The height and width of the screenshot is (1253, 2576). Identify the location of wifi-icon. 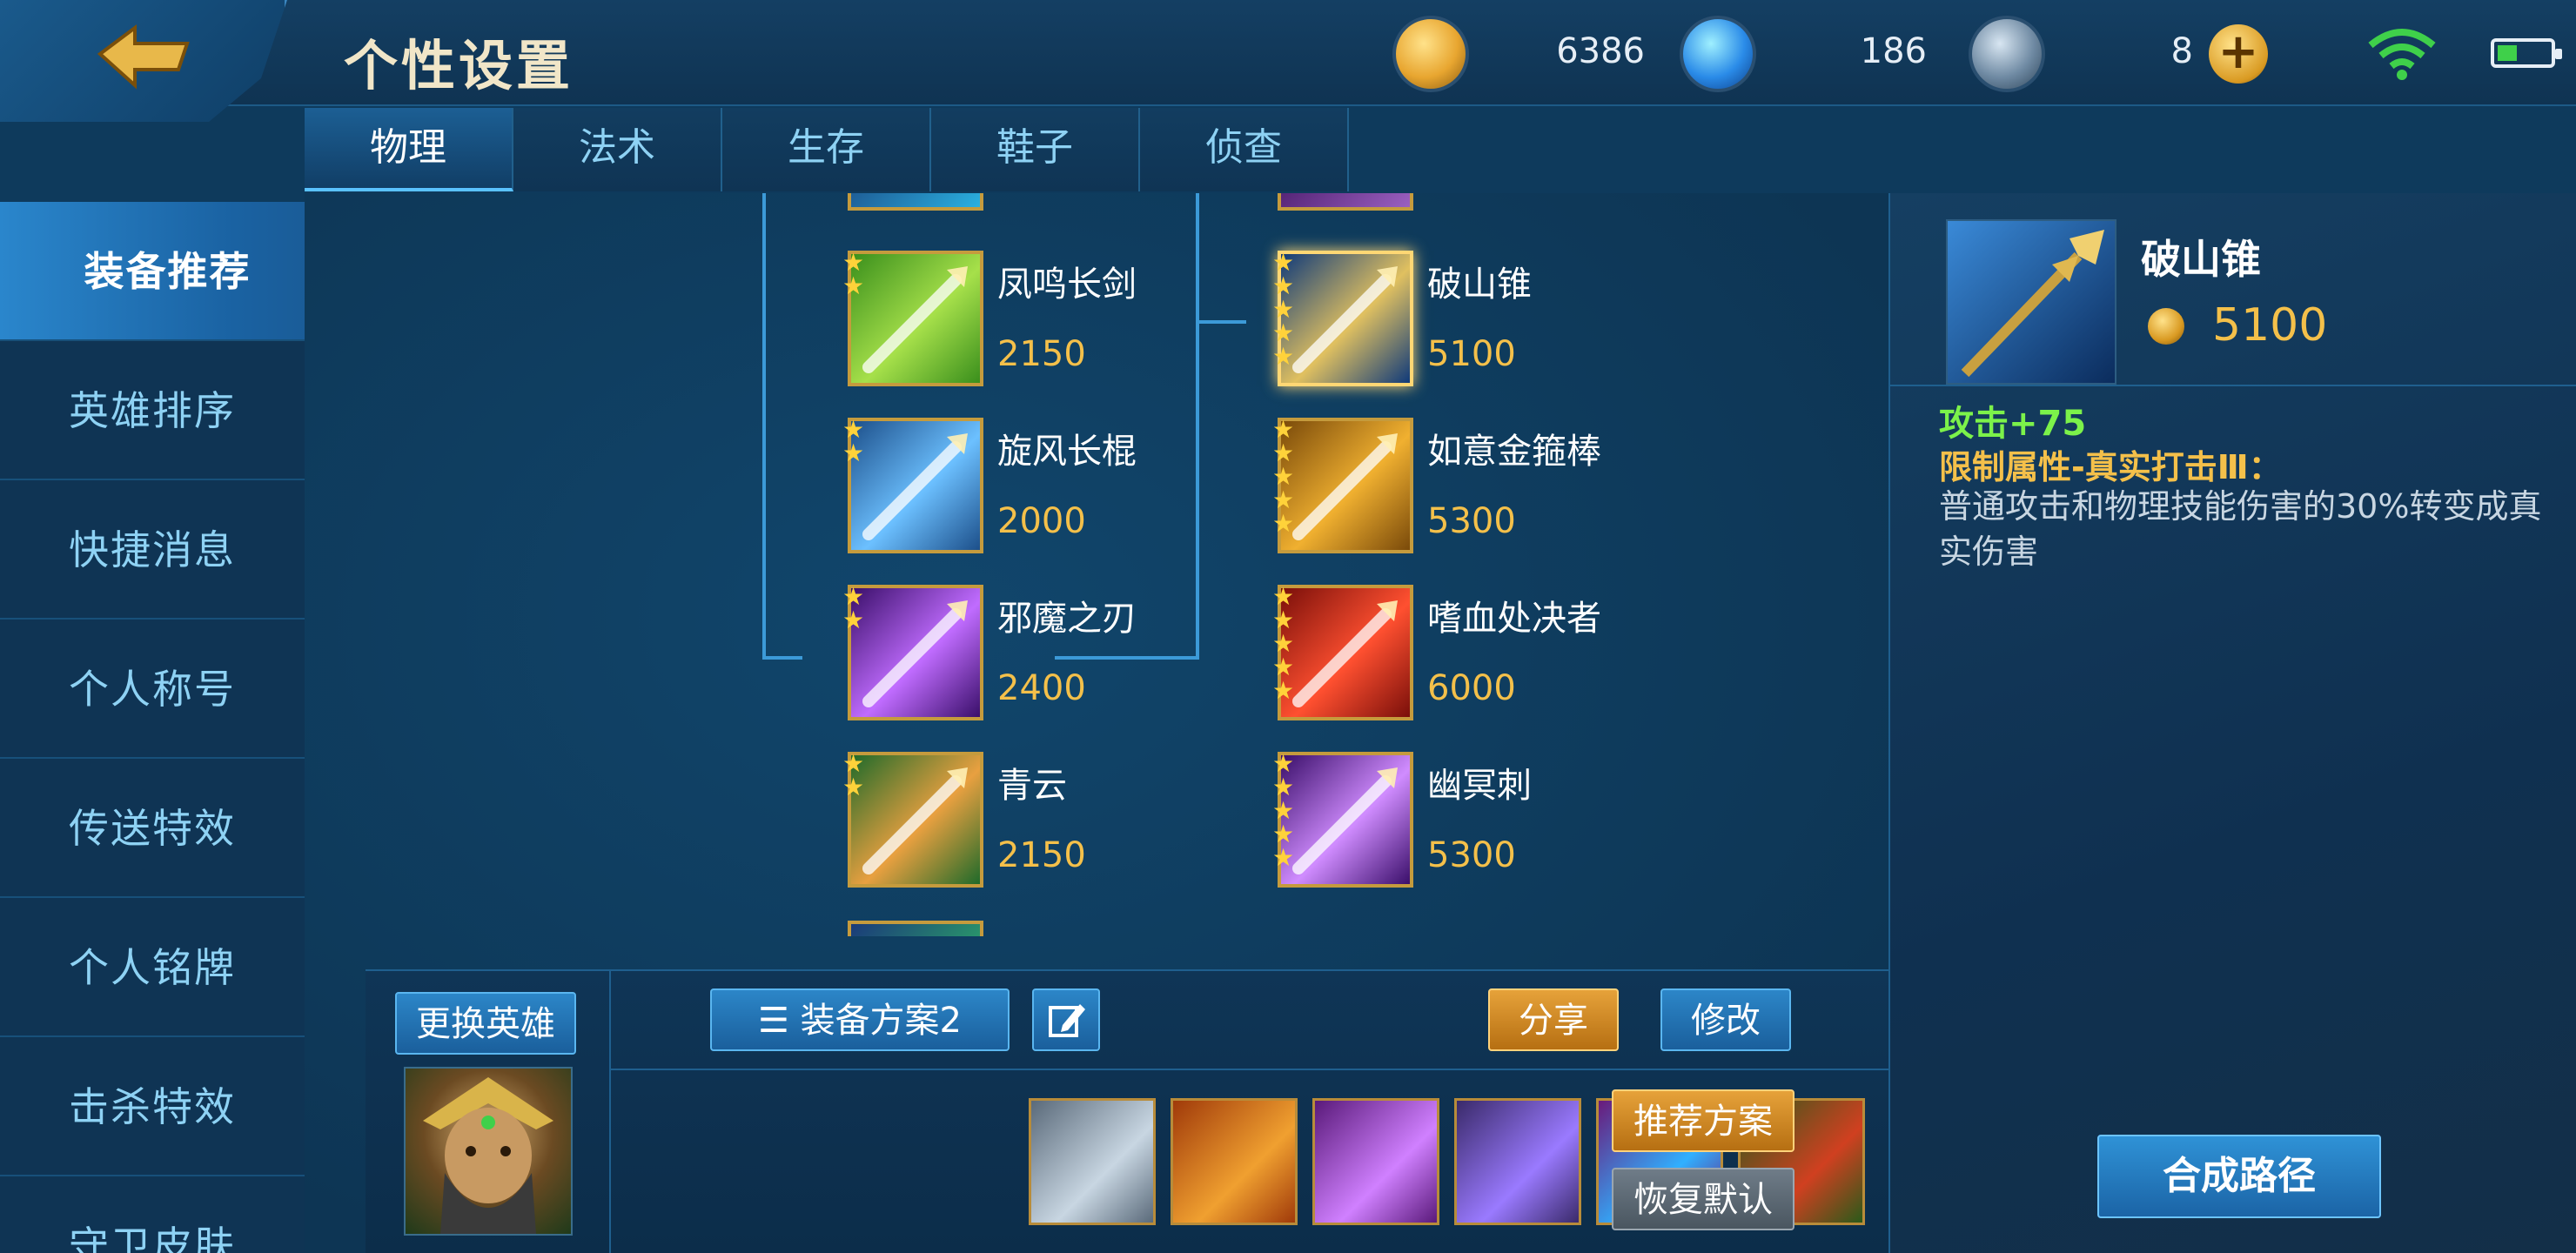
(2402, 54).